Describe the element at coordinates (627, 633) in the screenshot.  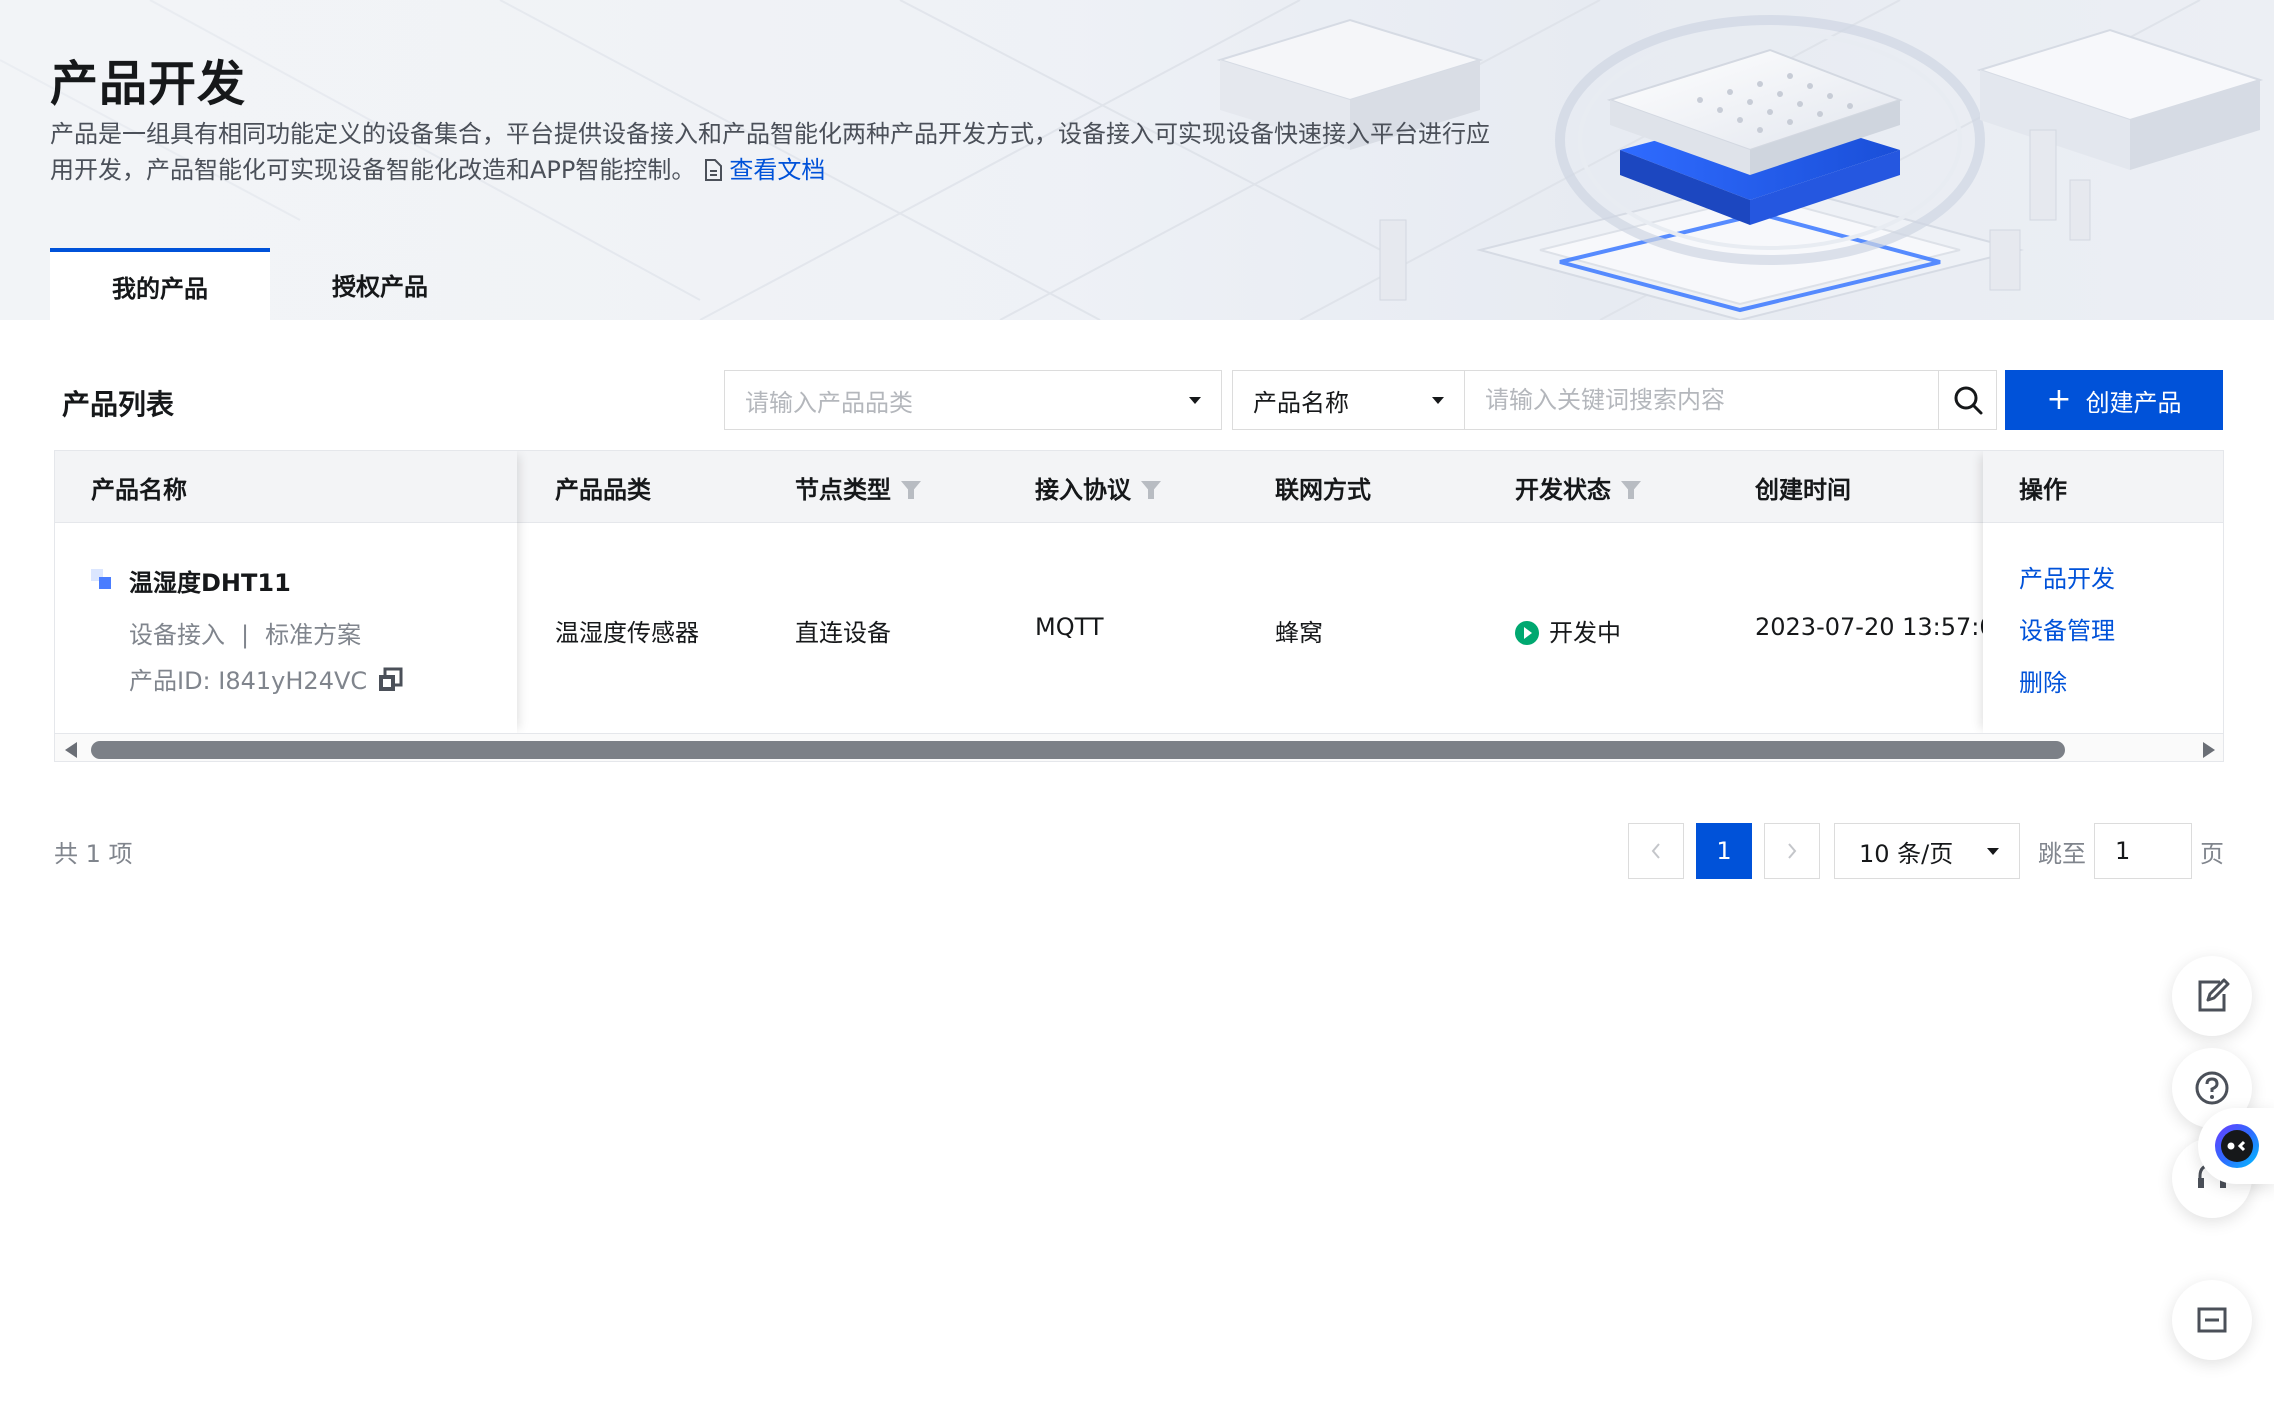
I see `cell-category: 温湿度传感器` at that location.